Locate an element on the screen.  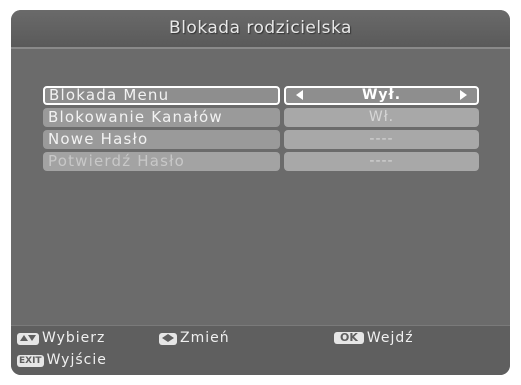
new-password-field: ---- is located at coordinates (381, 139).